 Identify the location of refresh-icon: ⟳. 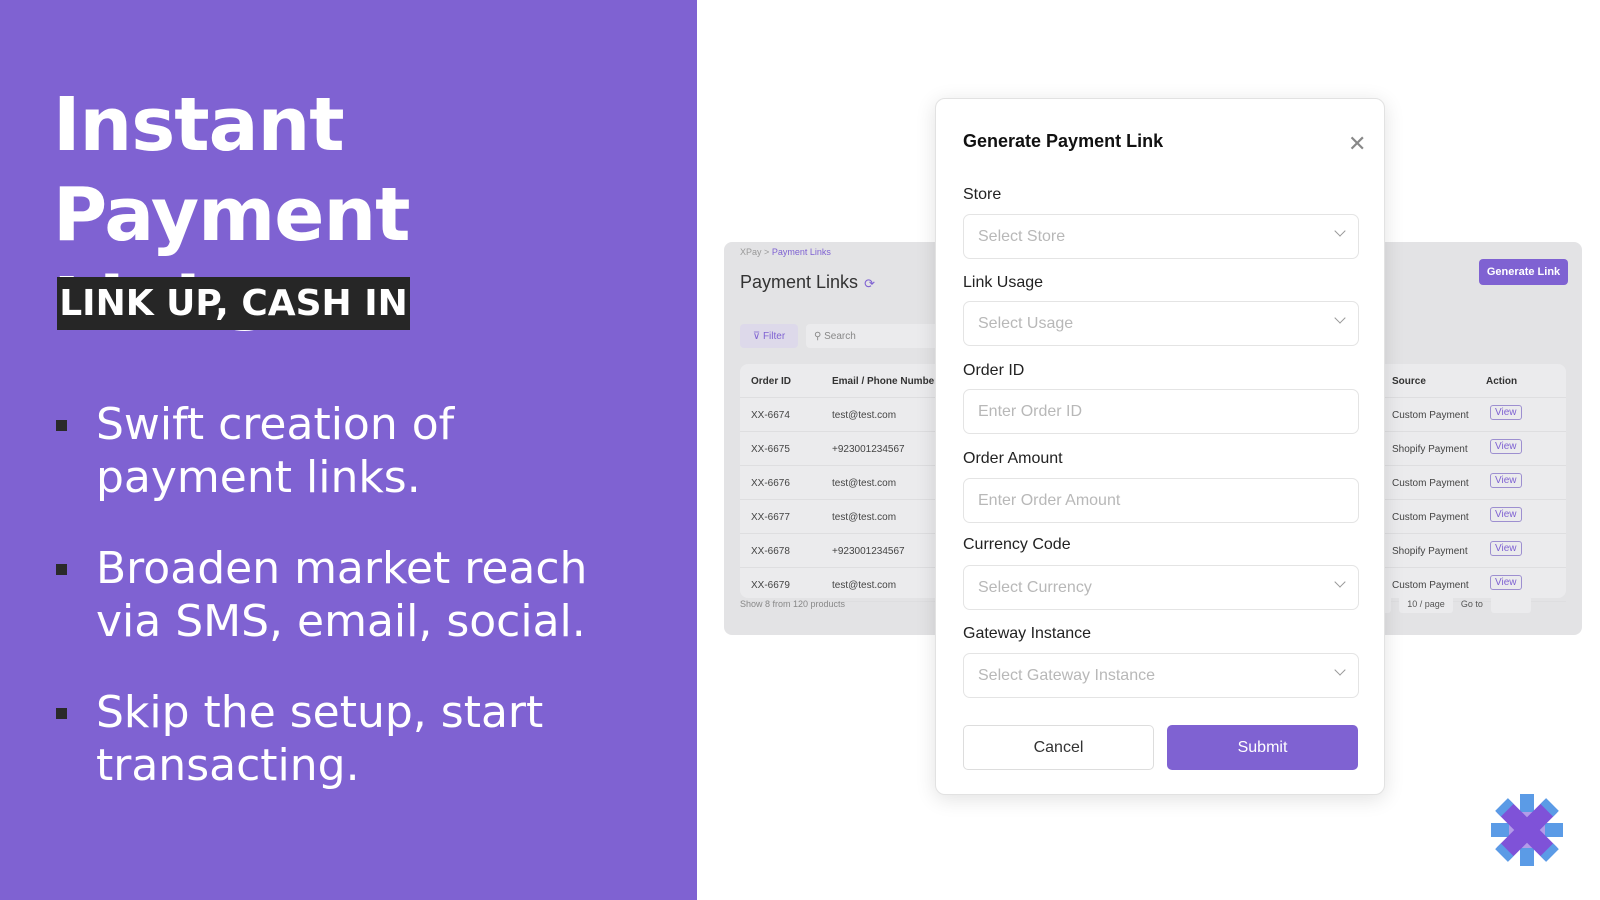
(869, 283).